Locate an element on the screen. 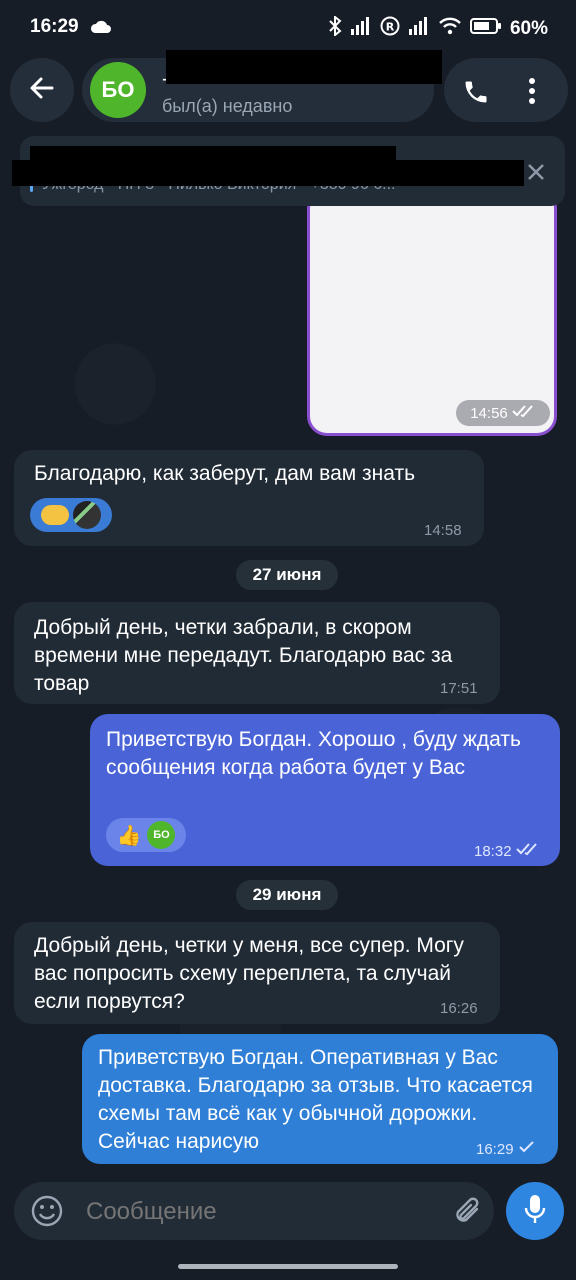 Image resolution: width=576 pixels, height=1280 pixels. message-time: 14:56 is located at coordinates (489, 413).